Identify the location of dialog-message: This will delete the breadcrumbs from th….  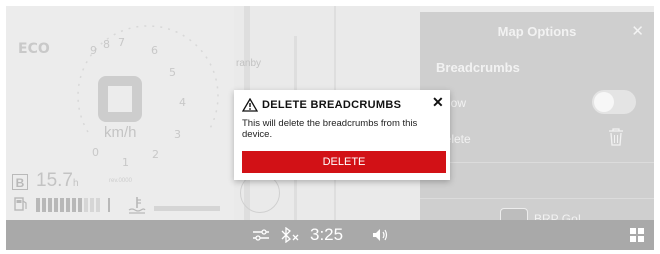
(330, 129).